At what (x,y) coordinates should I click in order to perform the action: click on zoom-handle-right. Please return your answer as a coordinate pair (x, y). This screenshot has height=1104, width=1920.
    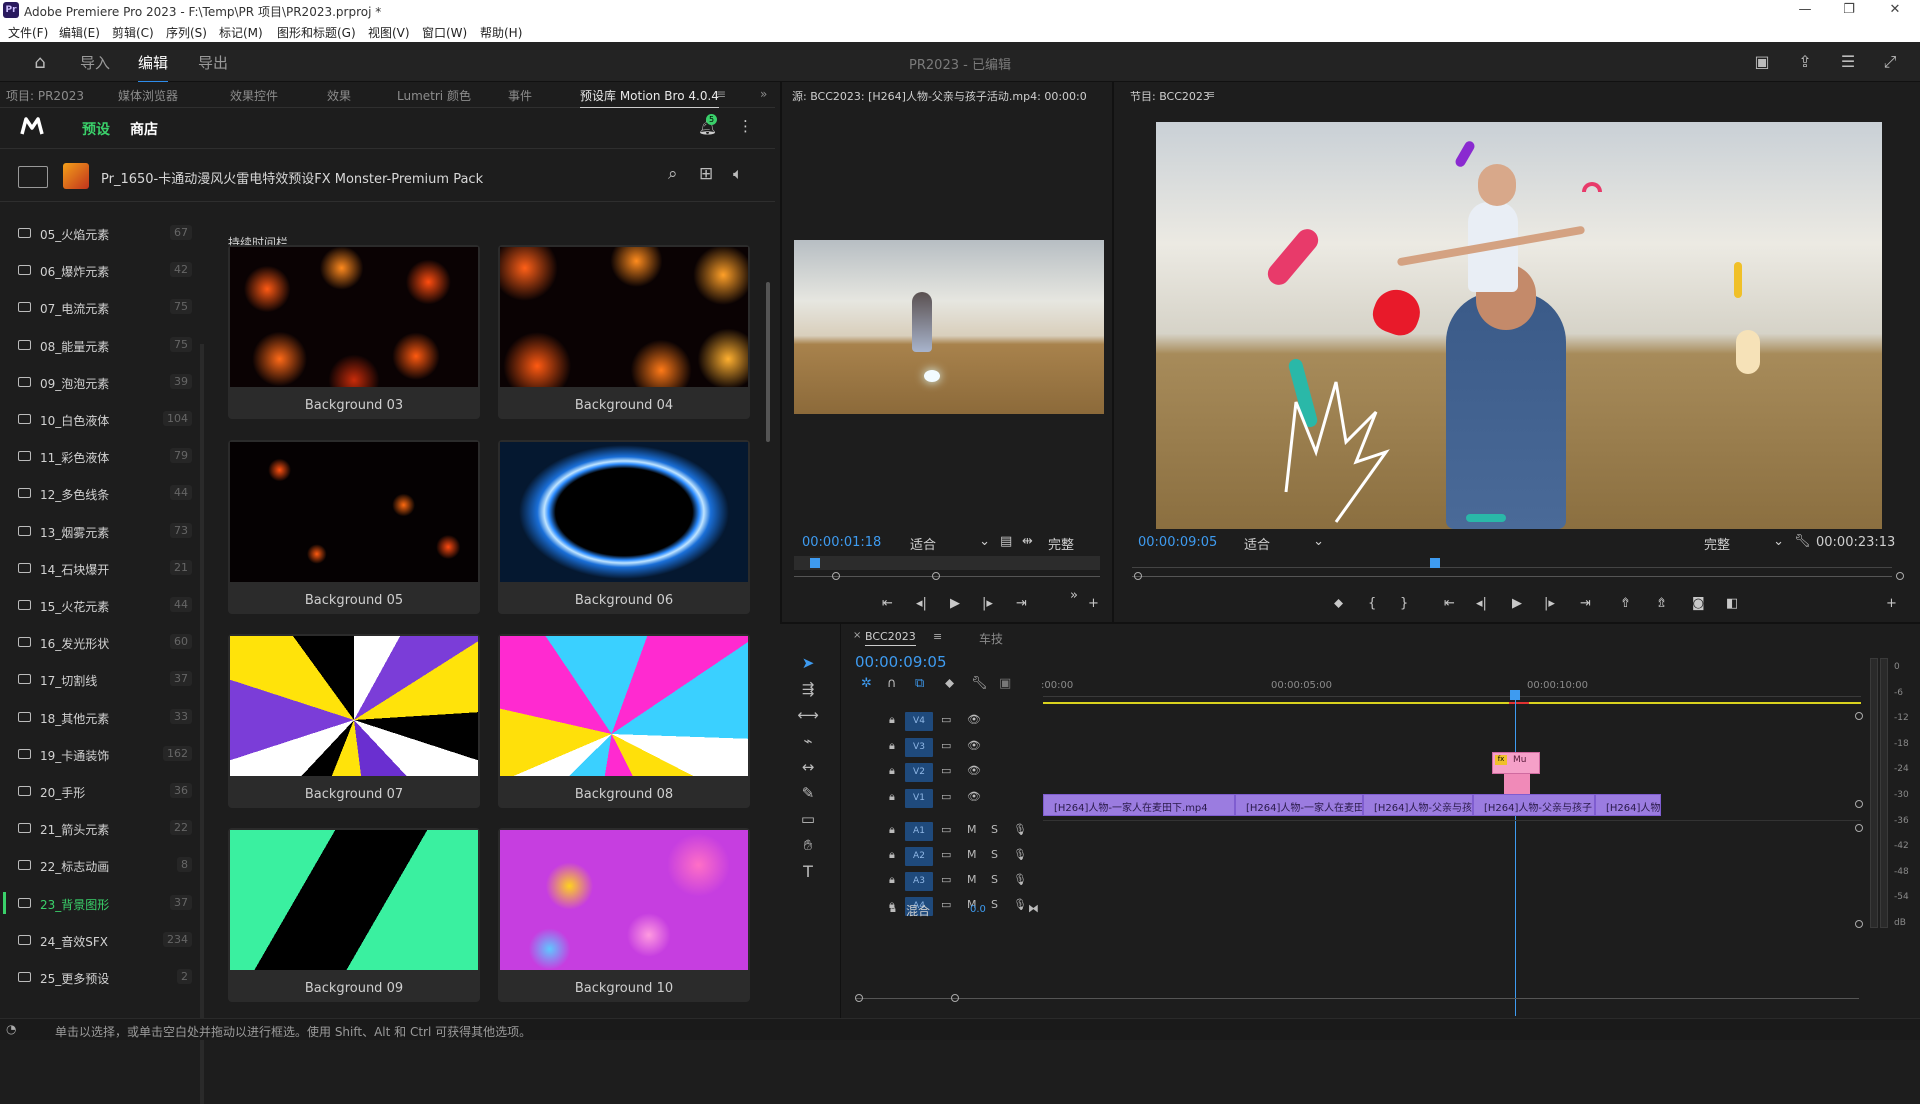
    Looking at the image, I should click on (955, 998).